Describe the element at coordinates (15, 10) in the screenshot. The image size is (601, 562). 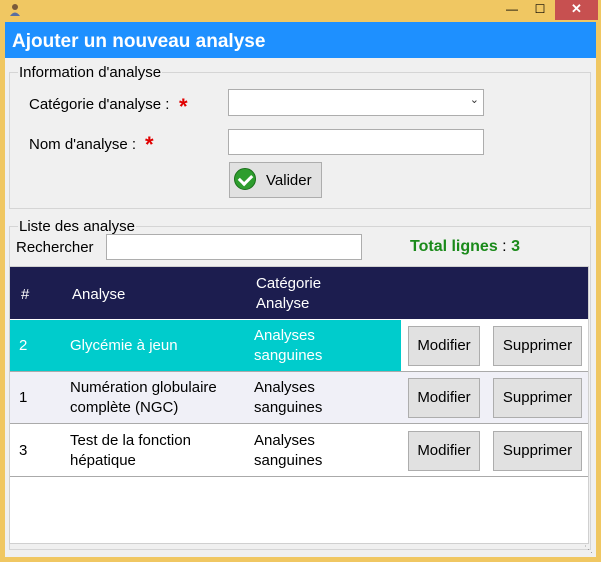
I see `user-icon` at that location.